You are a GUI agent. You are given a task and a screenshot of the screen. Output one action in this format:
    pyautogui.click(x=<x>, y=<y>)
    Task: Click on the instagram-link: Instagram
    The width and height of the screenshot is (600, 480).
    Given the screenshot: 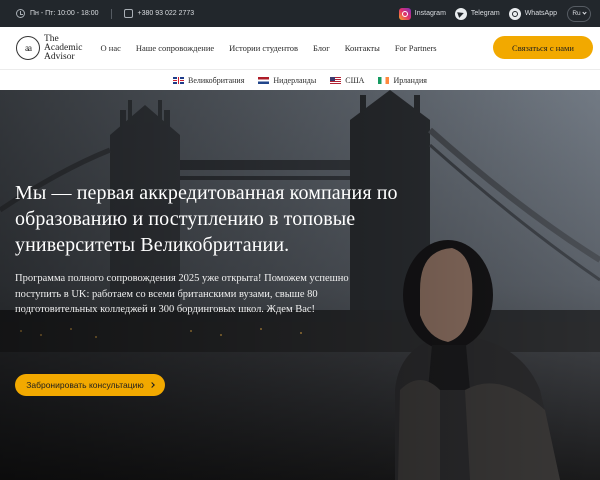 What is the action you would take?
    pyautogui.click(x=422, y=13)
    